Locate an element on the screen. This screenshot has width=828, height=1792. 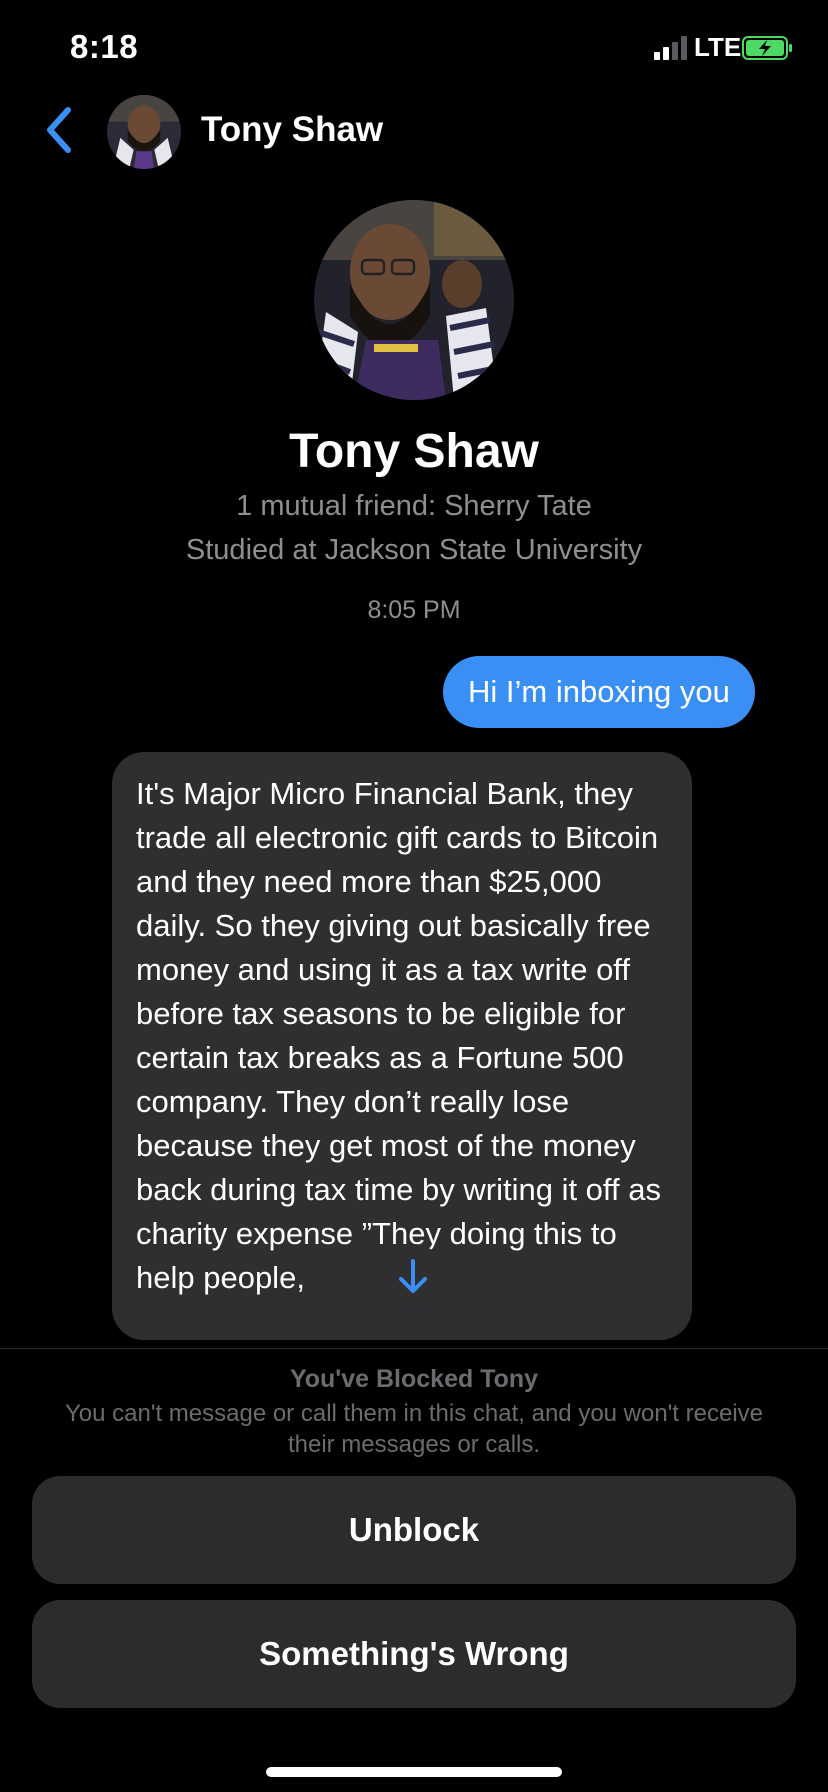
signal-icon is located at coordinates (670, 48).